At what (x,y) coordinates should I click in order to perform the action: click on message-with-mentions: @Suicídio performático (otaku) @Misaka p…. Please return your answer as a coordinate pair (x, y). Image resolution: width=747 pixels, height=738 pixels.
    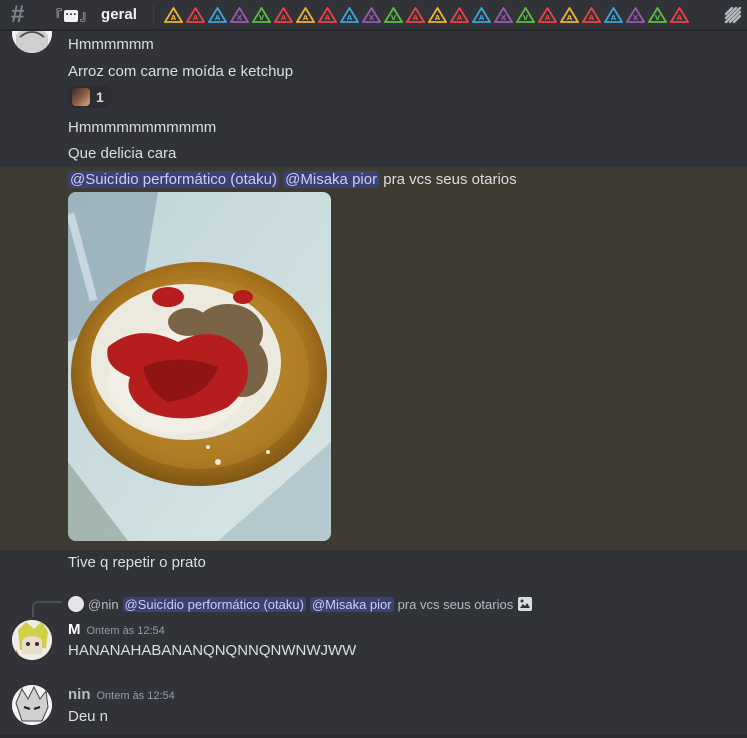
    Looking at the image, I should click on (292, 179).